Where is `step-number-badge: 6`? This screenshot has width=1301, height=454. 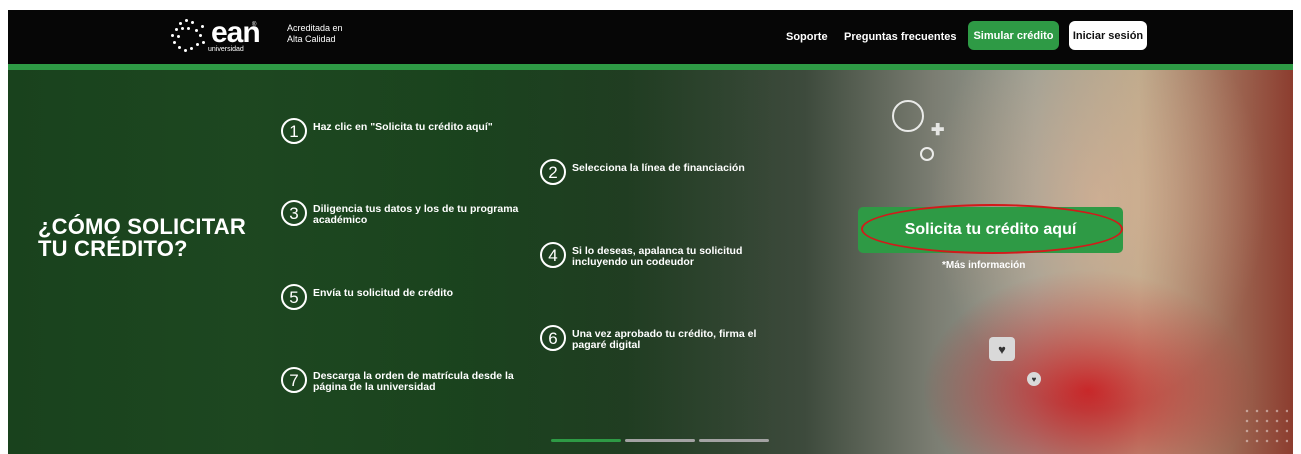 step-number-badge: 6 is located at coordinates (553, 338).